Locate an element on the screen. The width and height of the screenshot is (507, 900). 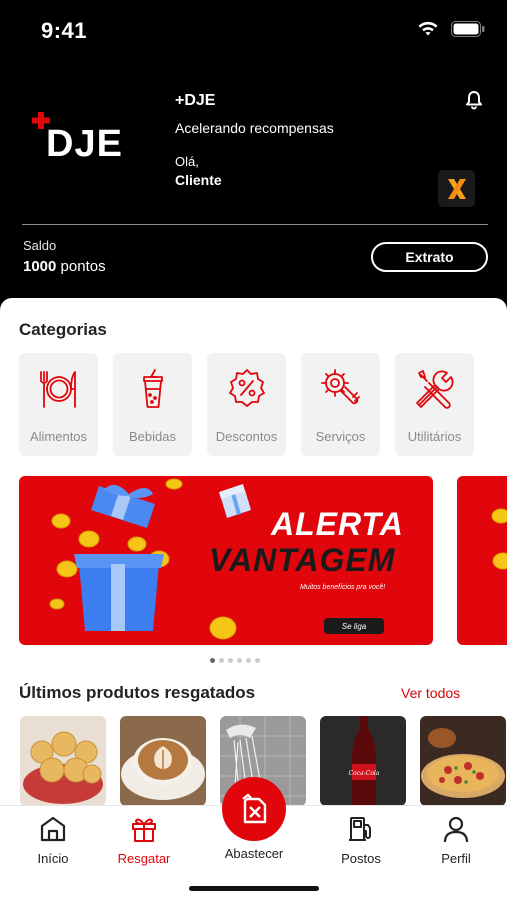
category-bebidas: Bebidas is located at coordinates (152, 404).